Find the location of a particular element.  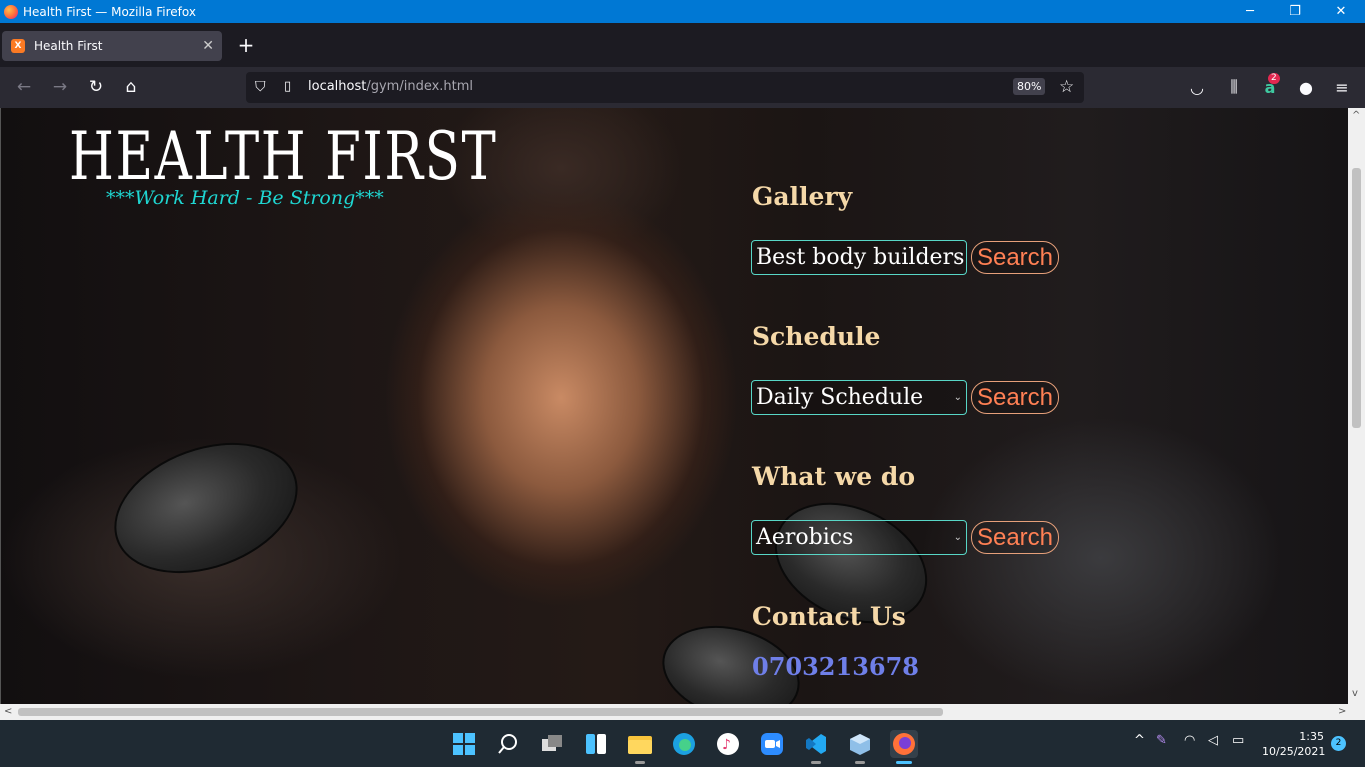

tray-chevron-icon: ^ is located at coordinates (1139, 740).